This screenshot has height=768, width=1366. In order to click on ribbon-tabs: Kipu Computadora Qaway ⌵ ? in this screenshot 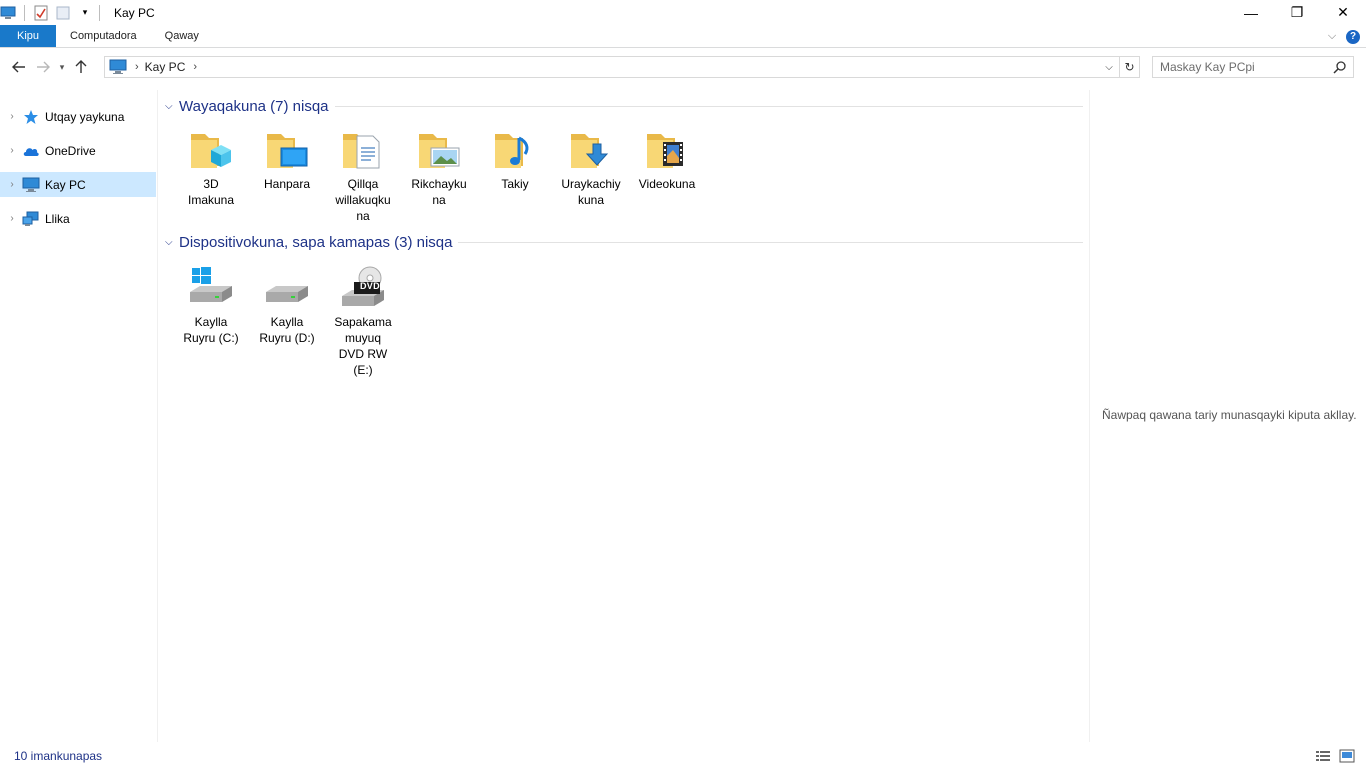, I will do `click(683, 36)`.